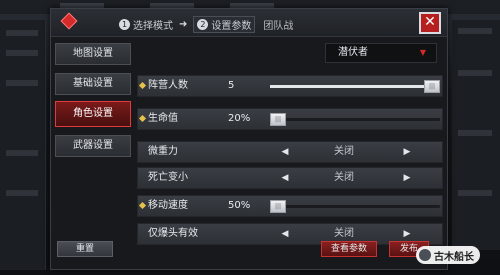 This screenshot has width=500, height=275. Describe the element at coordinates (239, 205) in the screenshot. I see `setting-value: 50%` at that location.